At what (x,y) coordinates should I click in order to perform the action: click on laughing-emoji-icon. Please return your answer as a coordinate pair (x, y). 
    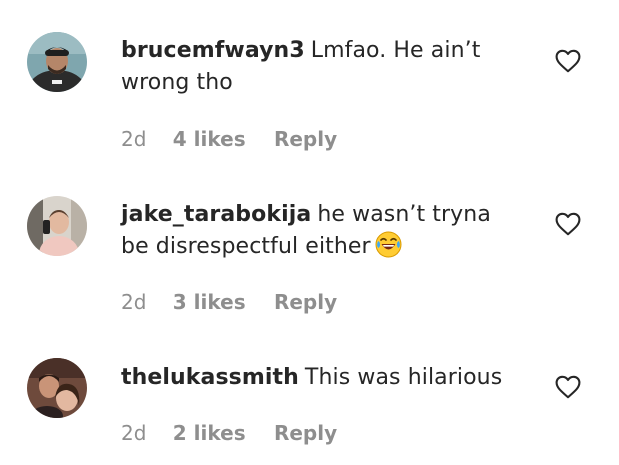
    Looking at the image, I should click on (388, 249).